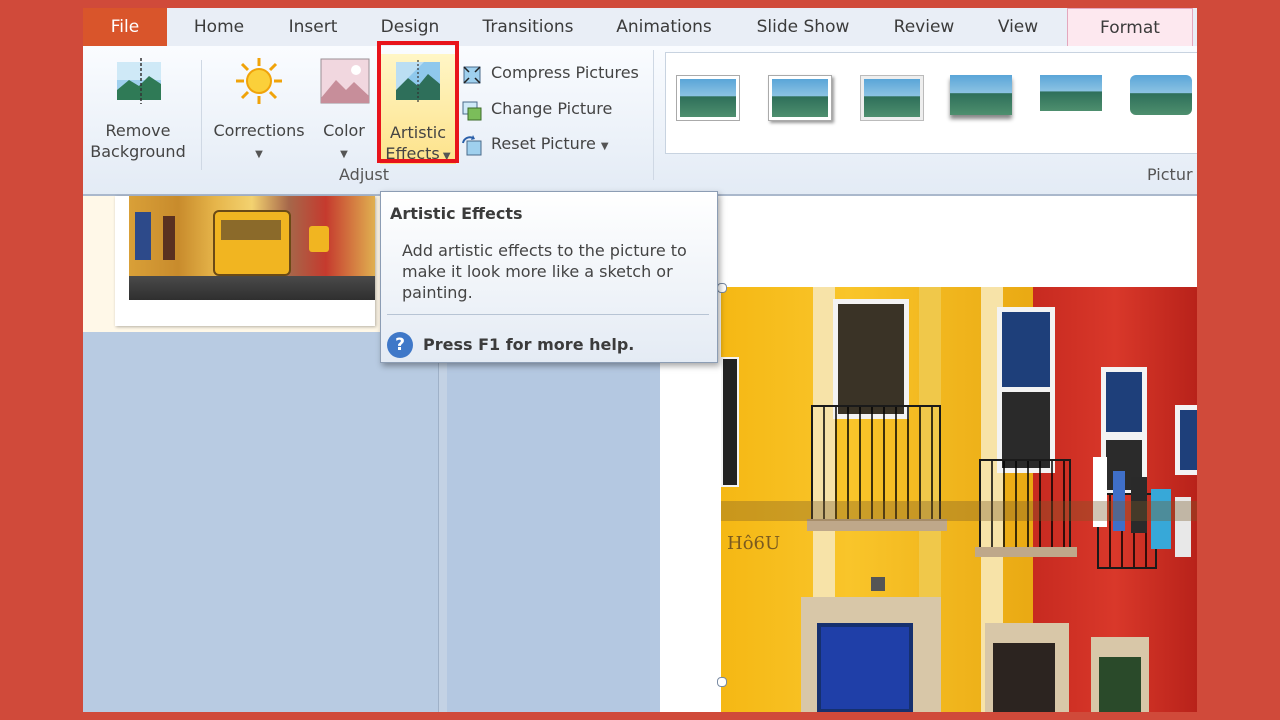 Image resolution: width=1280 pixels, height=720 pixels. I want to click on picture-style-simple-frame, so click(708, 98).